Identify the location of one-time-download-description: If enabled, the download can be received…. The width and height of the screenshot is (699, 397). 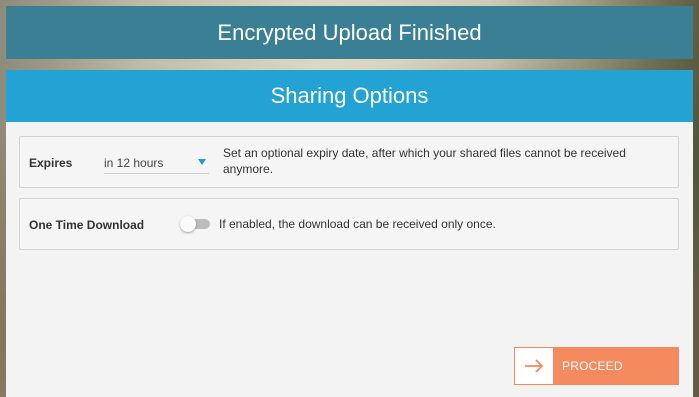
(357, 224).